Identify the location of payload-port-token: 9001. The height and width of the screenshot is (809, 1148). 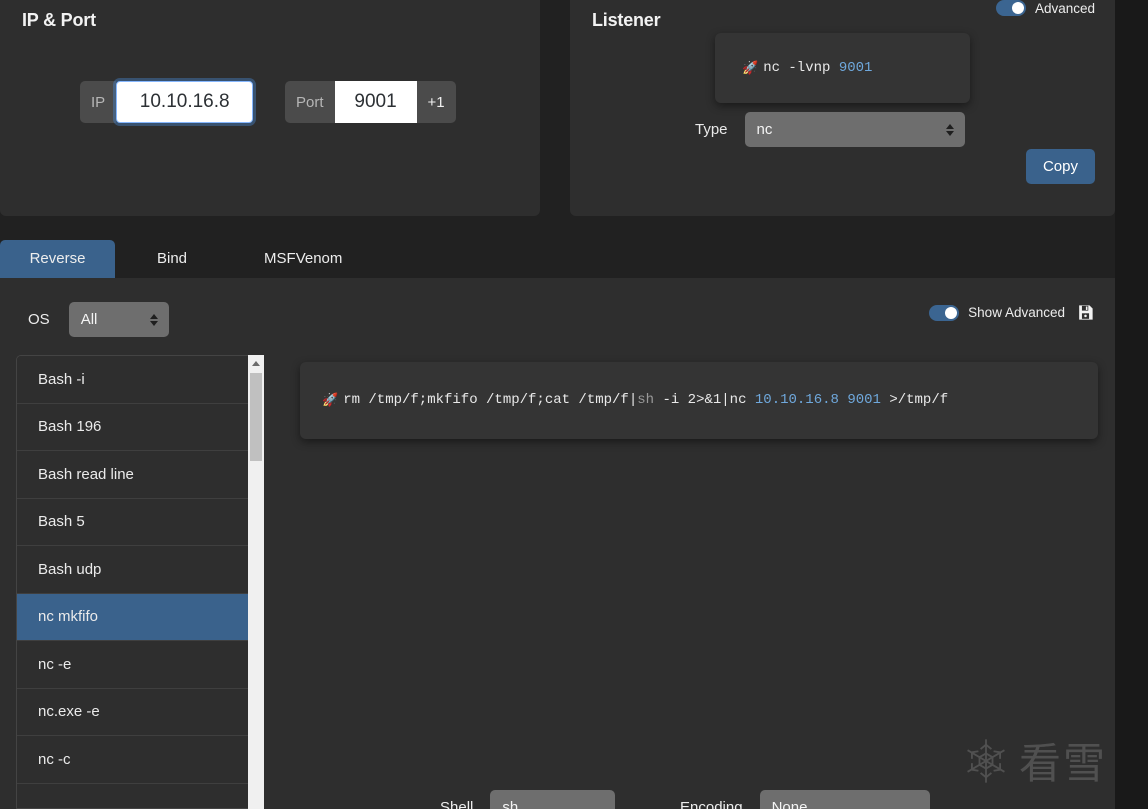
(864, 400).